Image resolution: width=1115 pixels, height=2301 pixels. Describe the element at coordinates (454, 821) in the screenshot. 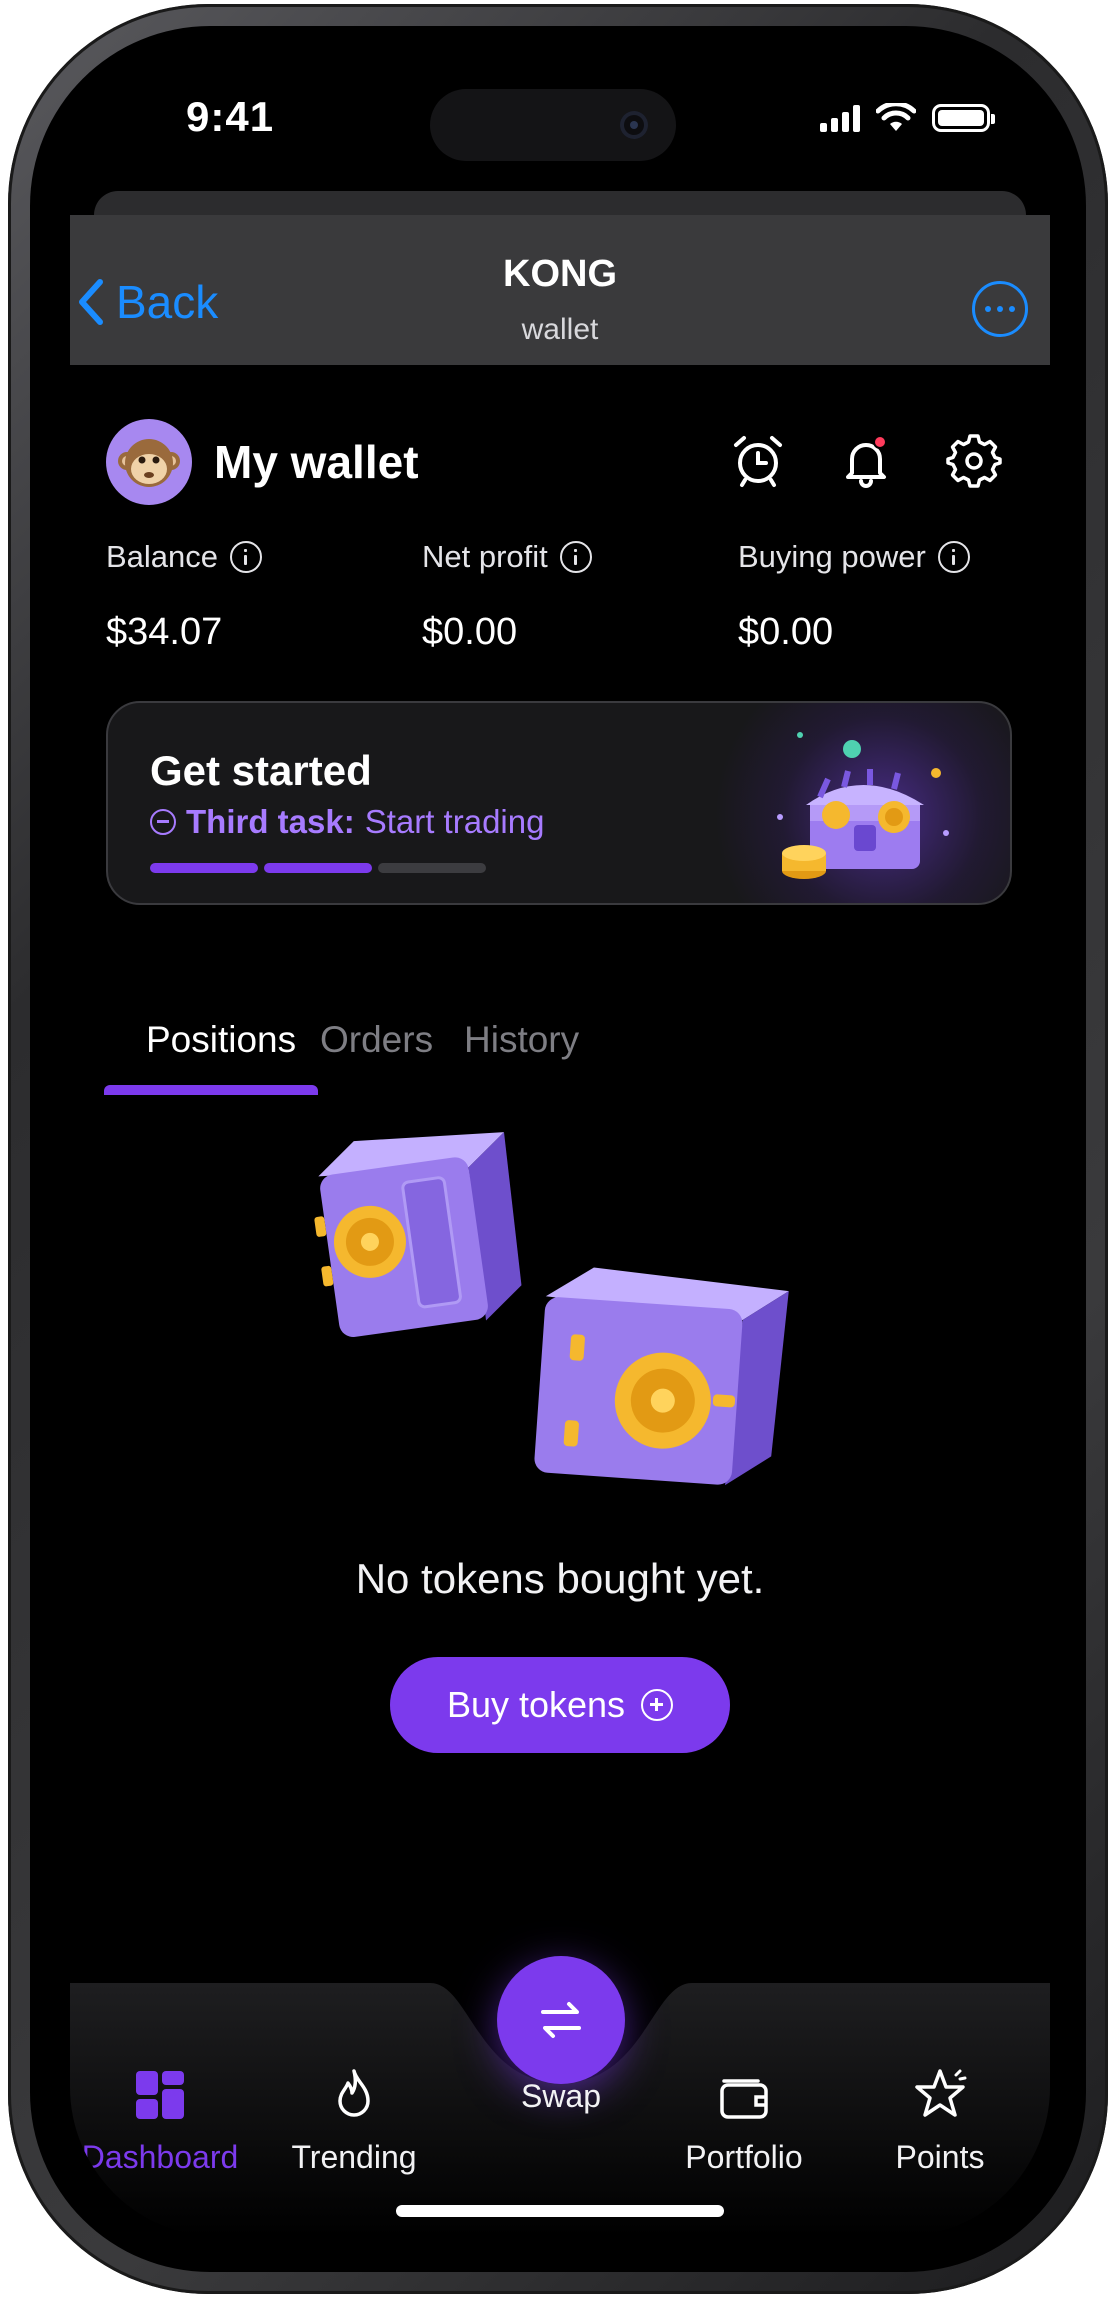

I see `task-text: Start trading` at that location.